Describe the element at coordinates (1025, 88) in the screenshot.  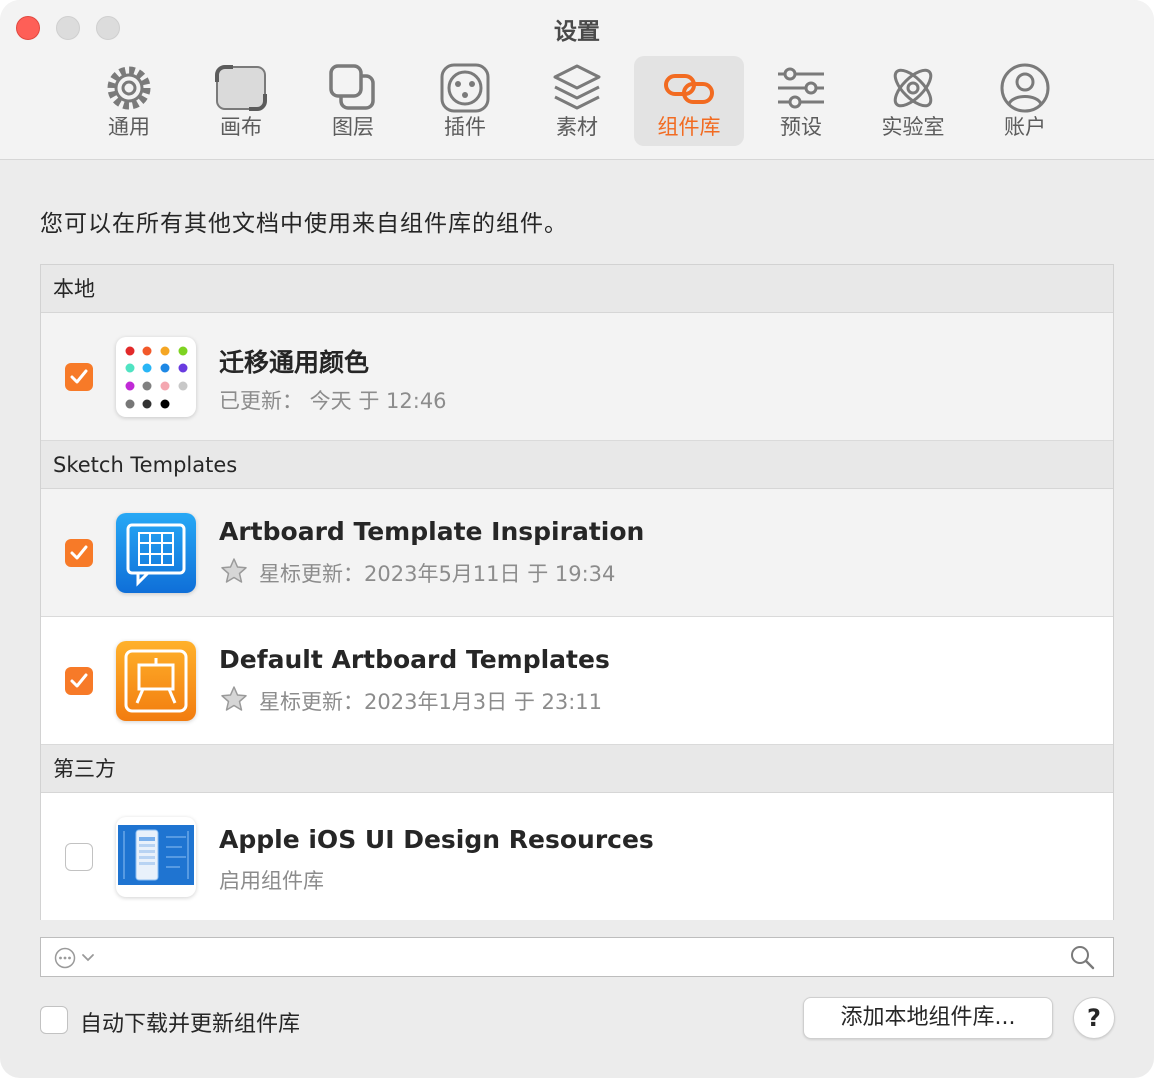
I see `account-icon` at that location.